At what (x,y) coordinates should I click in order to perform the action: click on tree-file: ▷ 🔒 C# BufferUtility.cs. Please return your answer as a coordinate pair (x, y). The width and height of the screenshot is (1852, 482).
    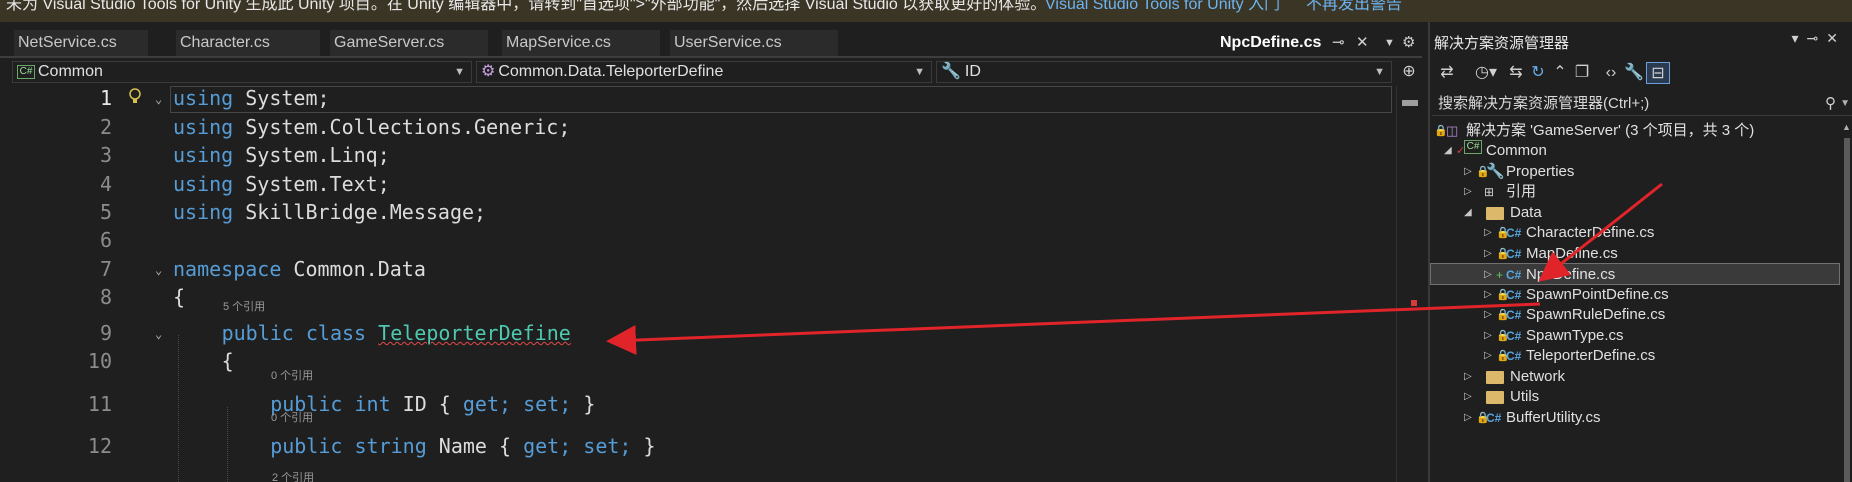
    Looking at the image, I should click on (1635, 418).